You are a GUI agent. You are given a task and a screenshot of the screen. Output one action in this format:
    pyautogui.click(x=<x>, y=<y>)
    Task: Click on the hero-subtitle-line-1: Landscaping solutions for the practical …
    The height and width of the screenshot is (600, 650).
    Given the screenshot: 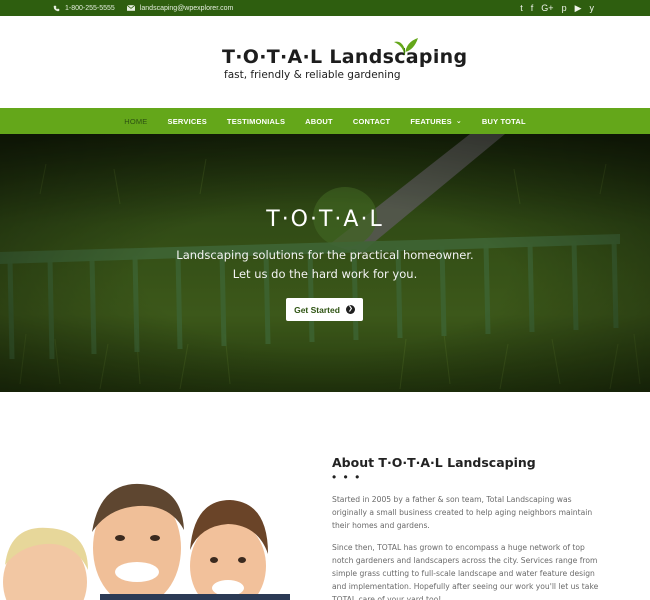 What is the action you would take?
    pyautogui.click(x=325, y=255)
    